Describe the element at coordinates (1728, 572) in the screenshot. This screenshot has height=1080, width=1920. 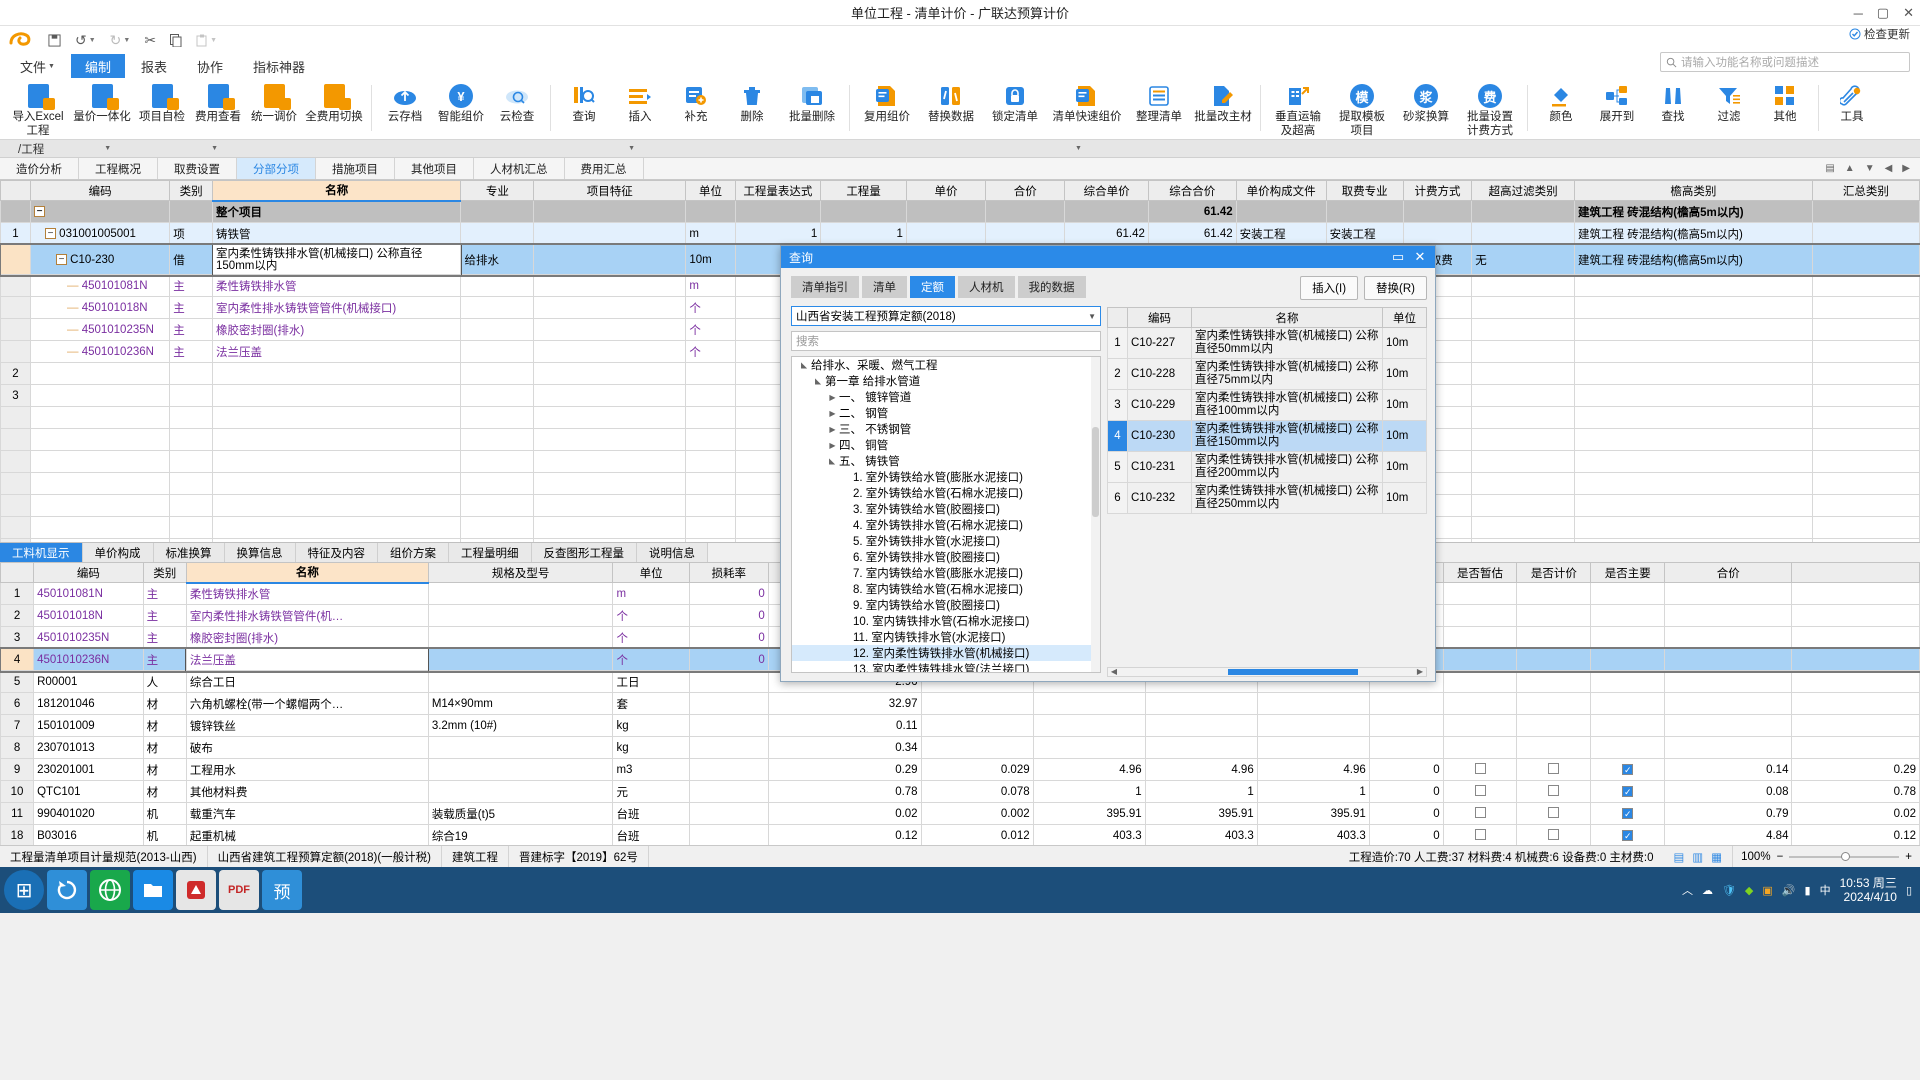
I see `detail-col-header-16: 合价` at that location.